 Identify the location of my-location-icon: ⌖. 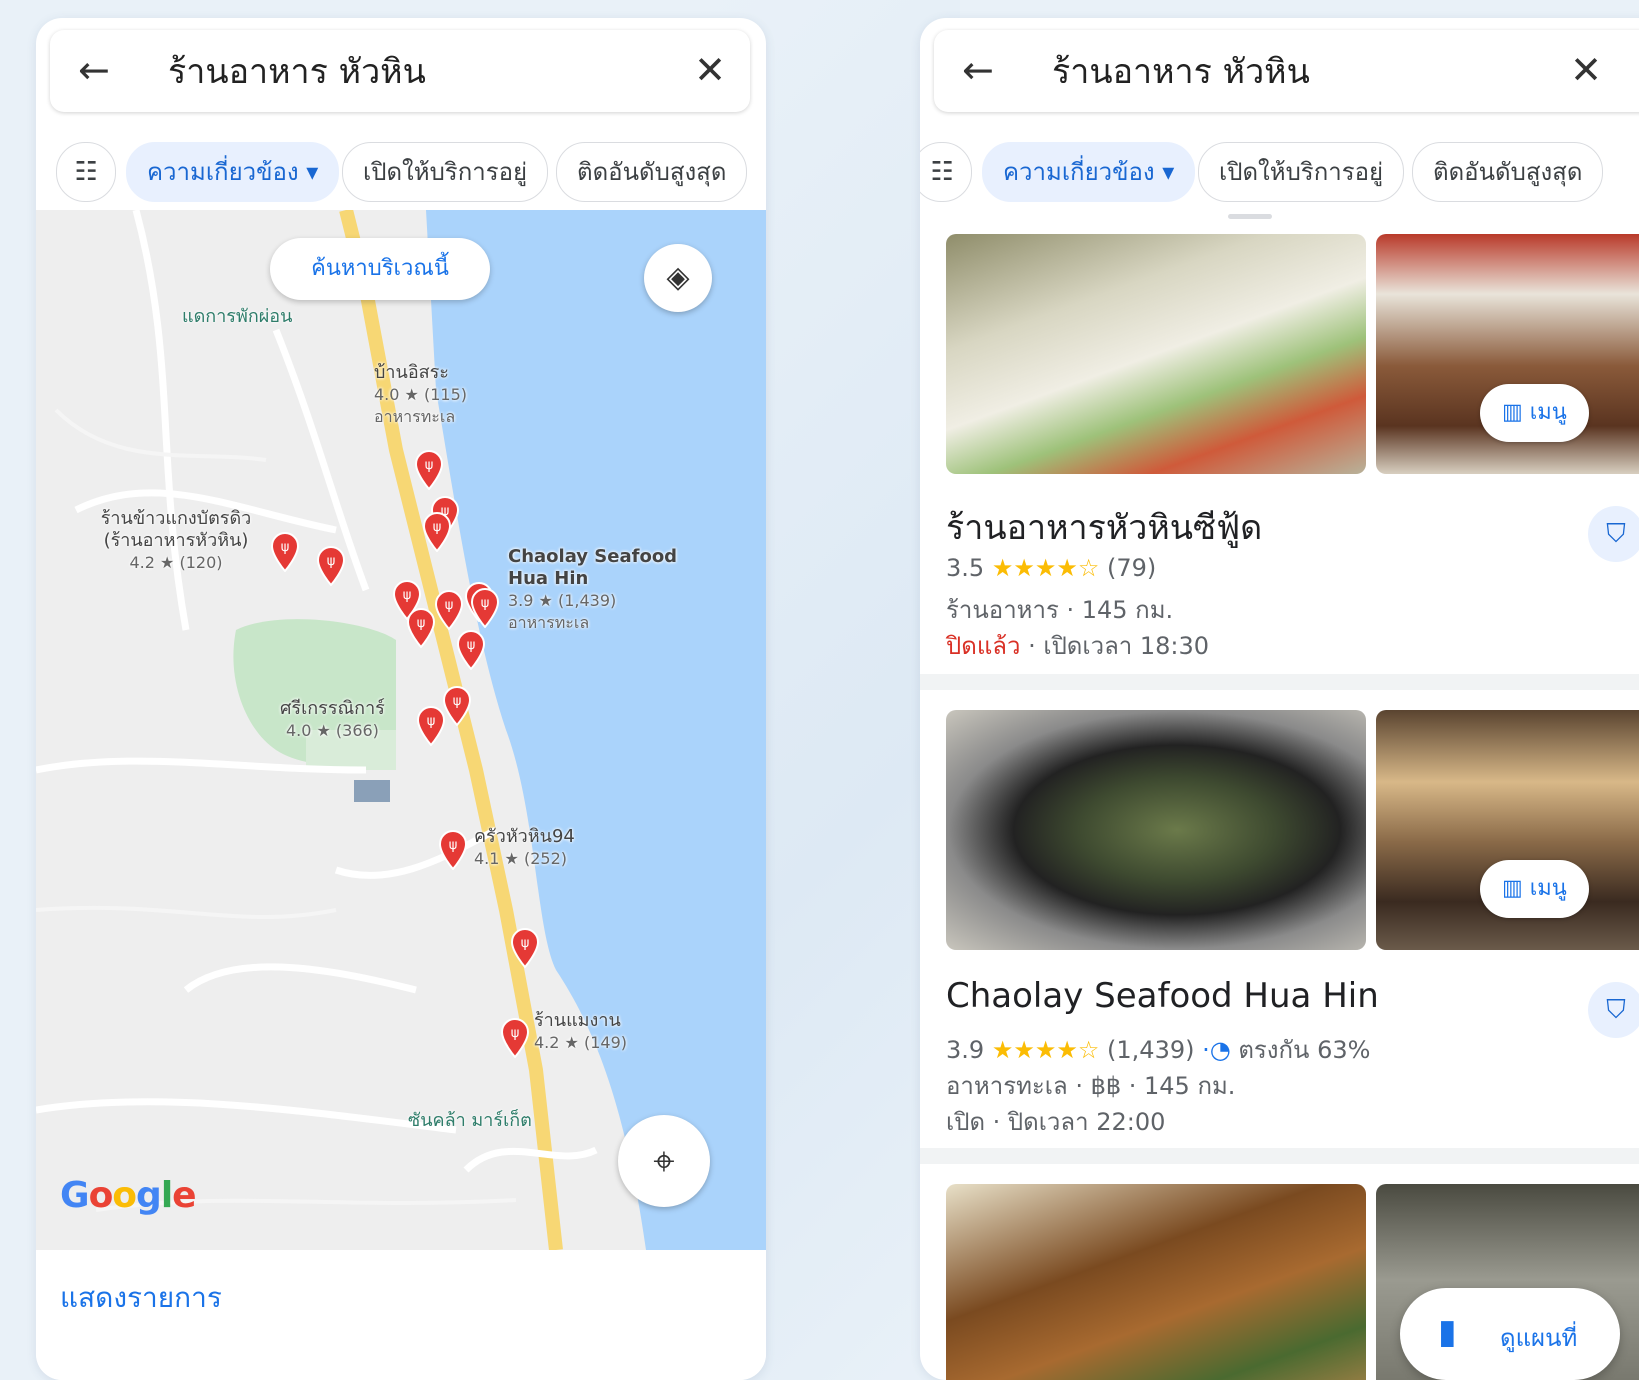
(664, 1161).